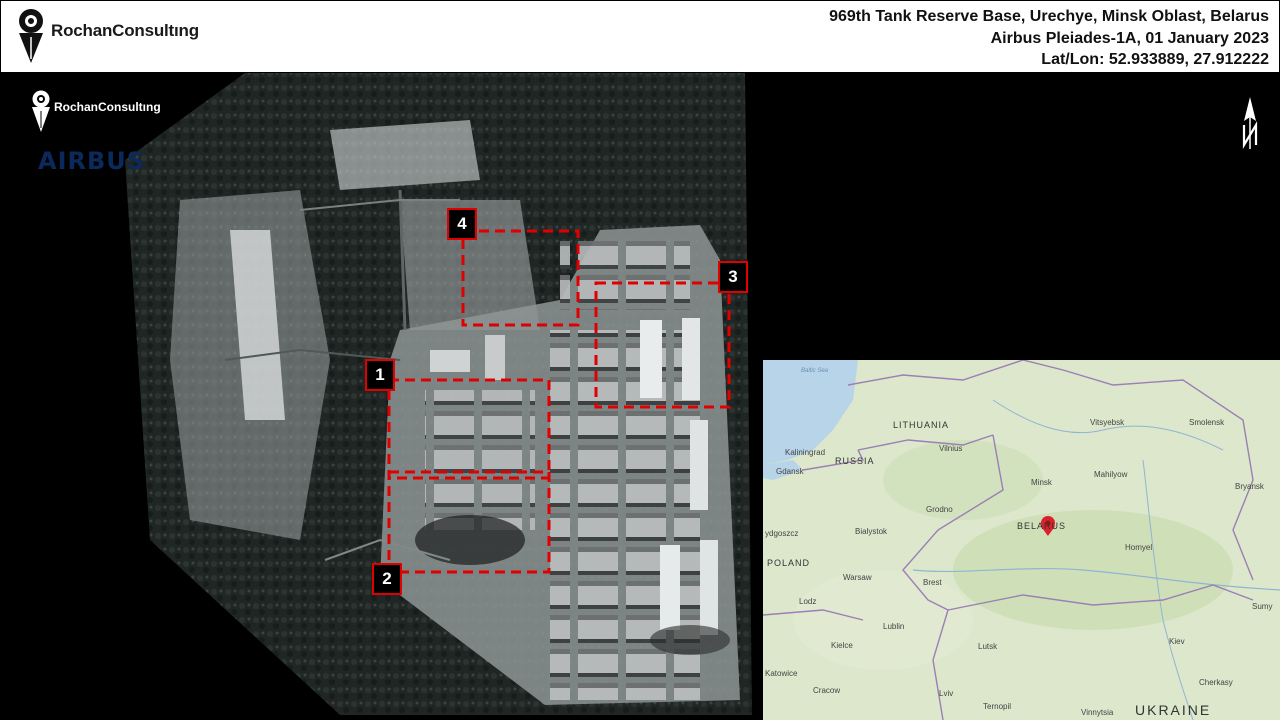 This screenshot has height=720, width=1280. What do you see at coordinates (1139, 547) in the screenshot?
I see `map-label-homyel: Homyel` at bounding box center [1139, 547].